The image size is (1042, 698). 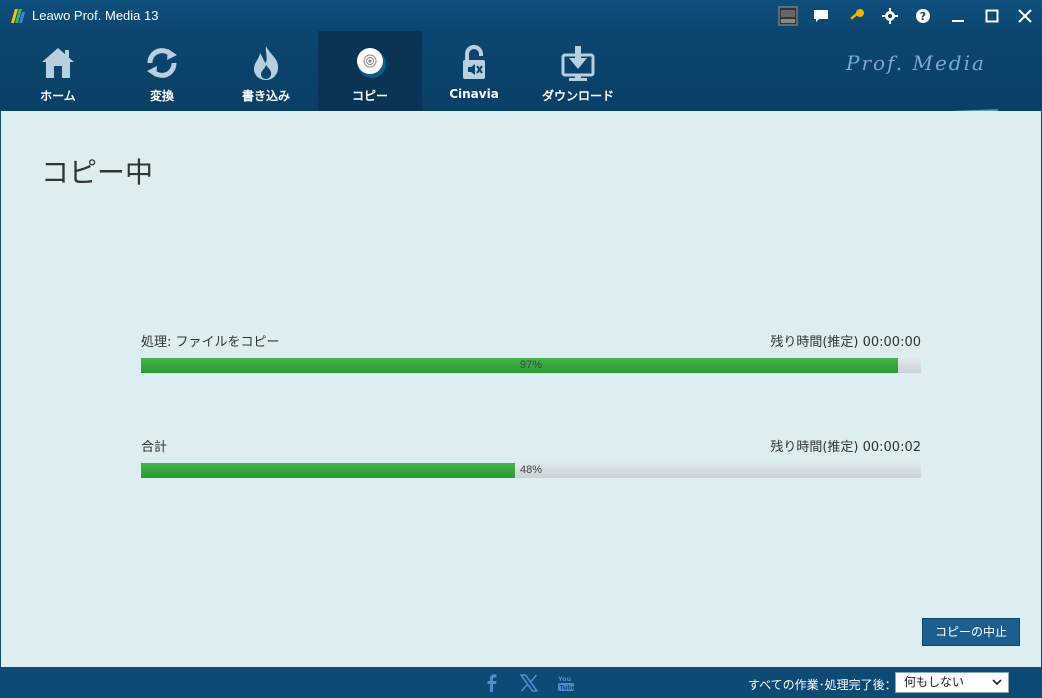 I want to click on tab-cinavia: Cinavia, so click(x=474, y=71).